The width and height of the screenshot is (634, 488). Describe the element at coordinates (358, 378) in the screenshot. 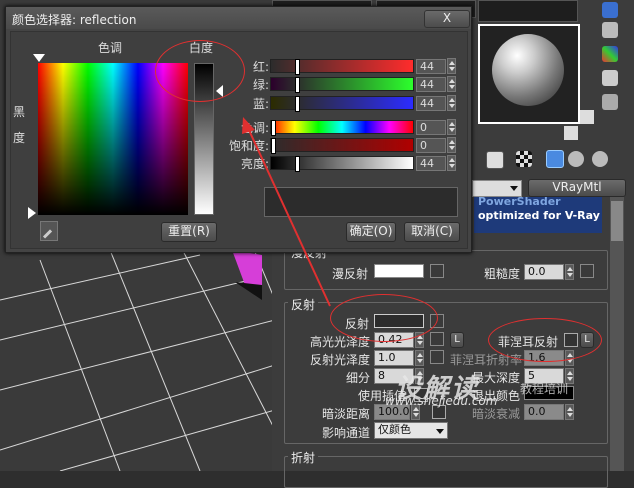

I see `subdivs-label: 细分` at that location.